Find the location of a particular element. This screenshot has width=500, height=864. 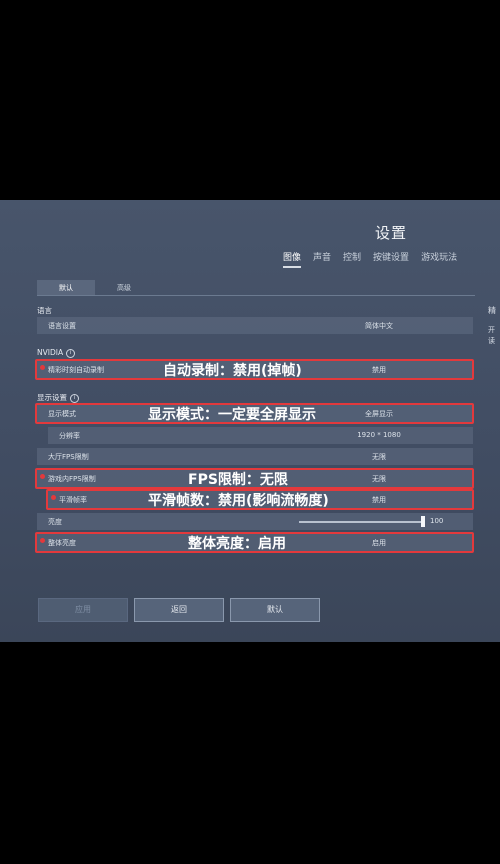

page-title: 设置 is located at coordinates (391, 233).